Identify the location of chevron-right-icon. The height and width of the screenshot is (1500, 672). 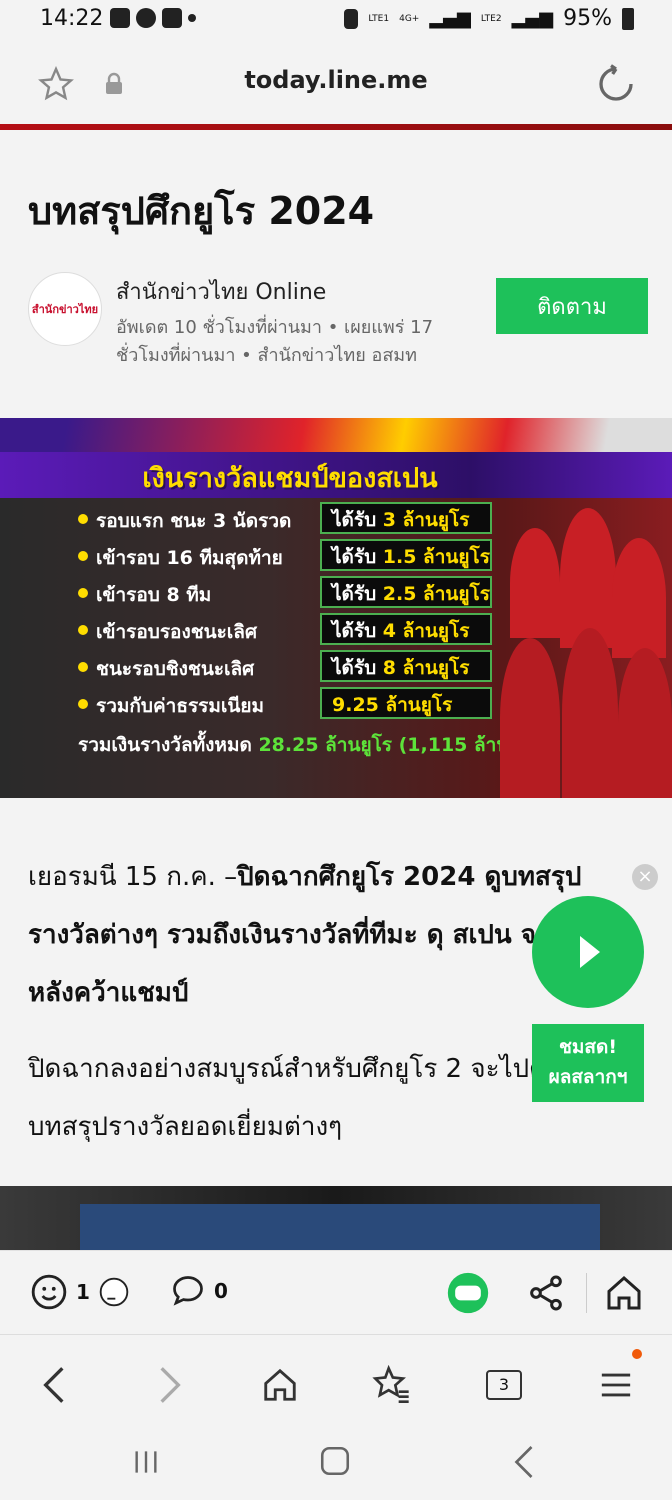
(170, 1385).